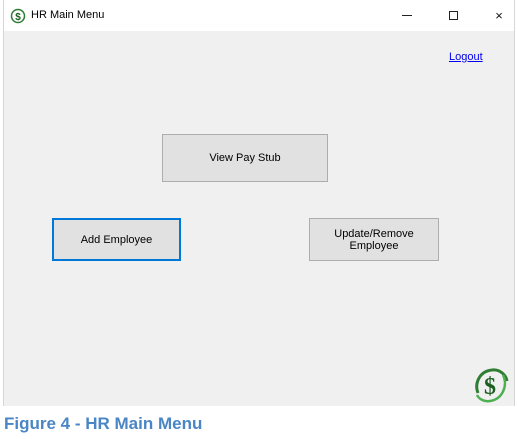 The width and height of the screenshot is (517, 439). I want to click on close-button: ×, so click(496, 15).